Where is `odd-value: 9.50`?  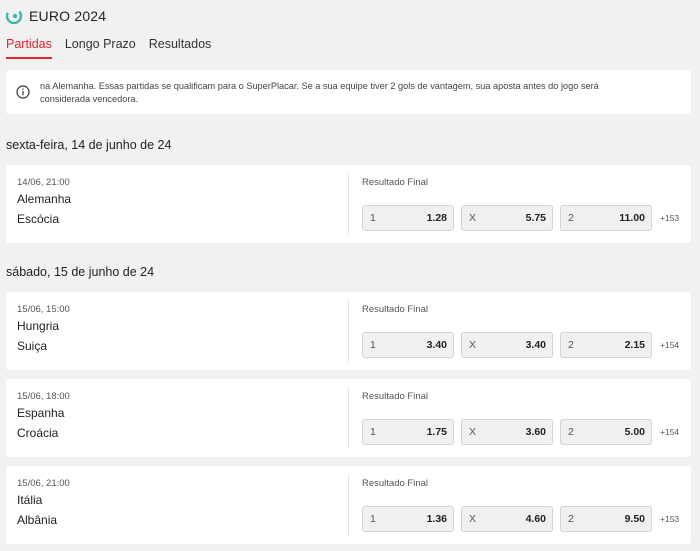
odd-value: 9.50 is located at coordinates (634, 519).